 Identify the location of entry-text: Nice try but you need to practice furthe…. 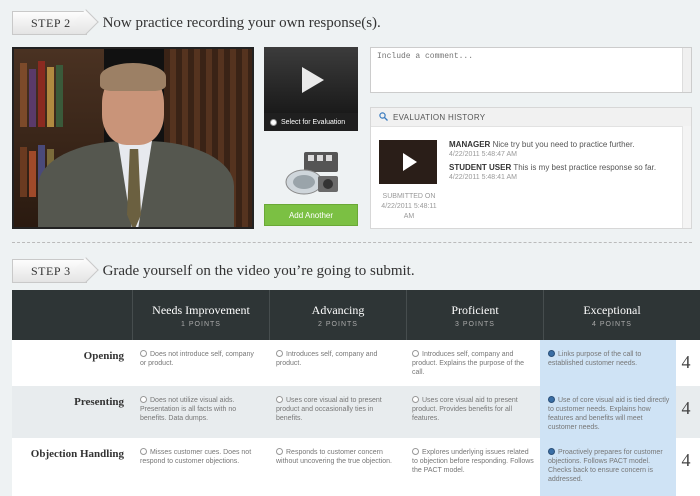
(563, 144).